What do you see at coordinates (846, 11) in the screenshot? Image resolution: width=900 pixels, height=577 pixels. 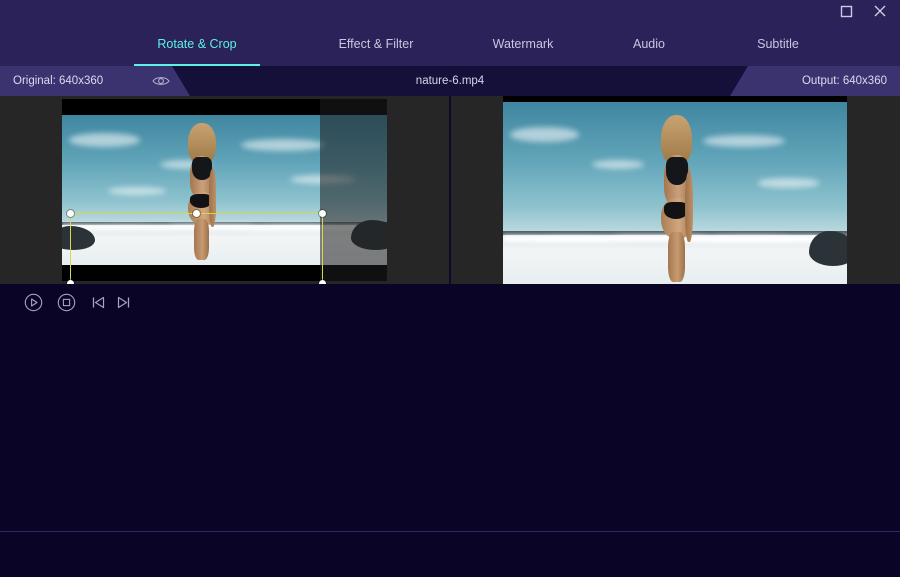 I see `maximize-icon` at bounding box center [846, 11].